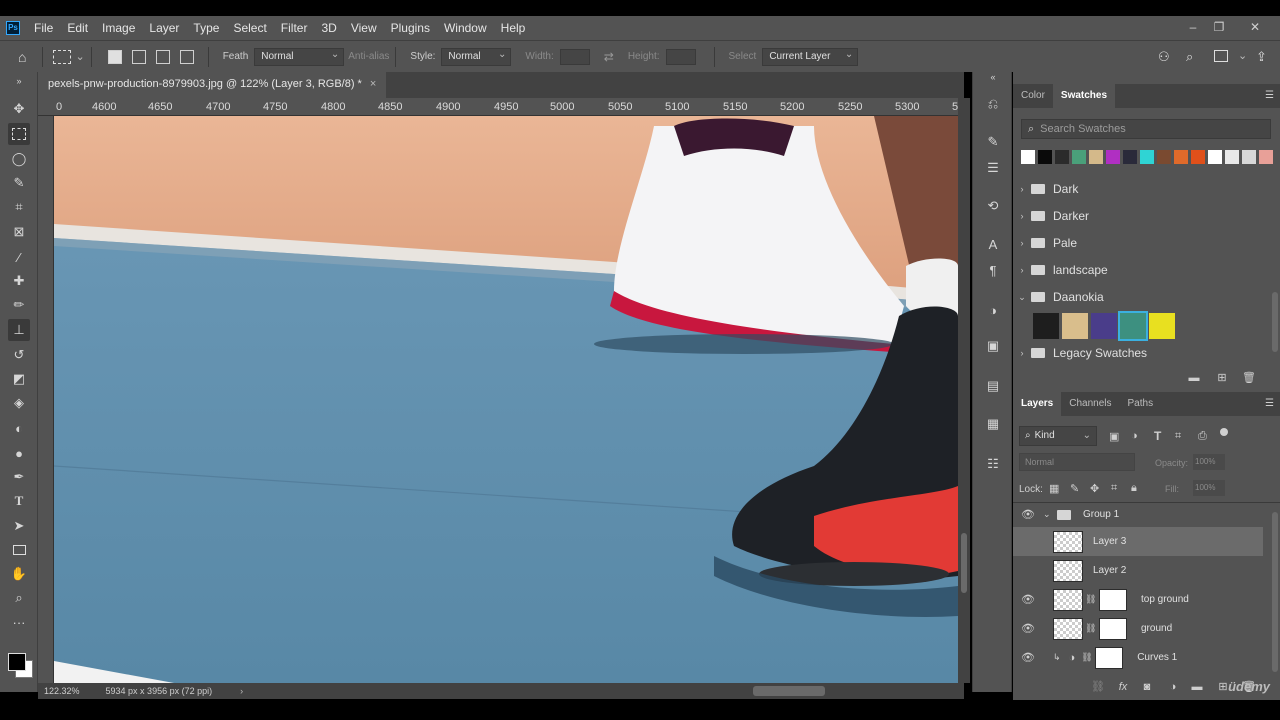 This screenshot has width=1280, height=720. What do you see at coordinates (1037, 404) in the screenshot?
I see `tab-layers: Layers` at bounding box center [1037, 404].